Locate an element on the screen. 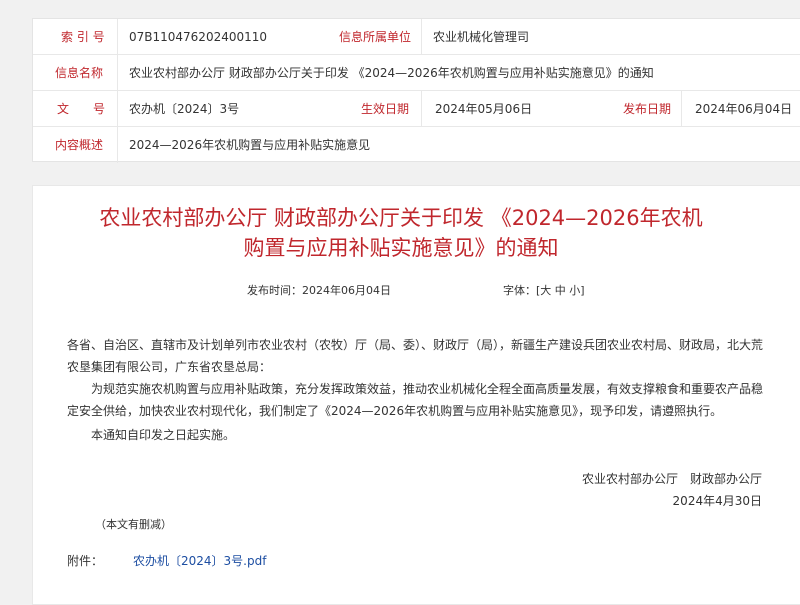  article-title-line1: 农业农村部办公厅 财政部办公厅关于印发 《2024—2026年农机 is located at coordinates (401, 218).